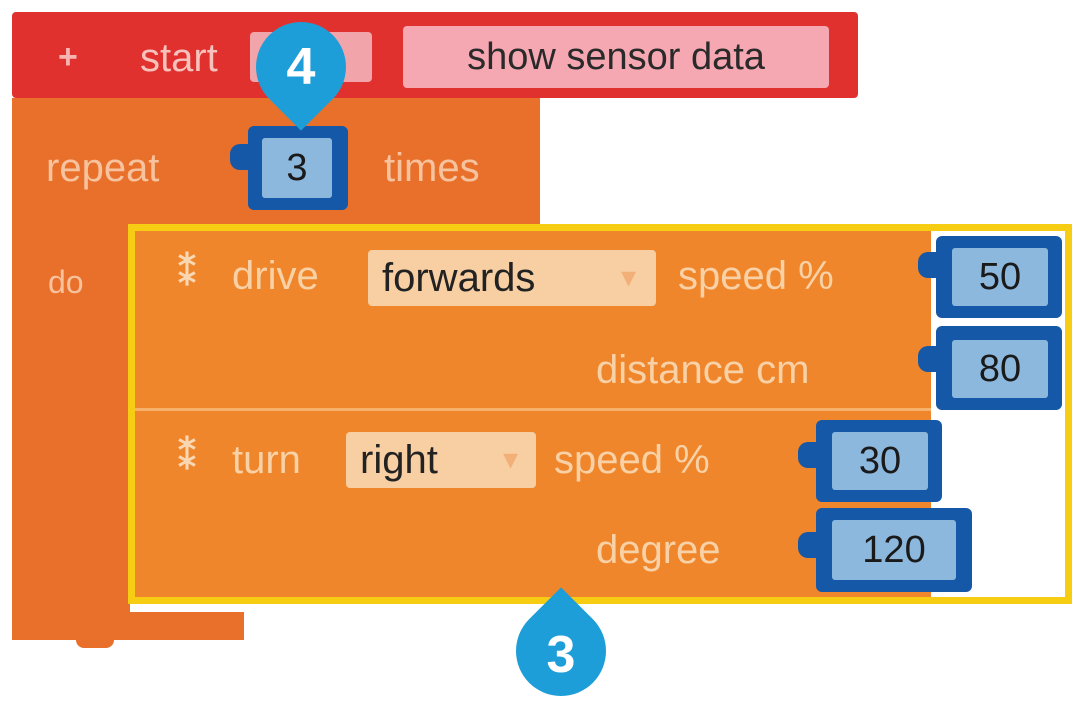 The height and width of the screenshot is (715, 1073). I want to click on repeat-count-socket-tab, so click(240, 157).